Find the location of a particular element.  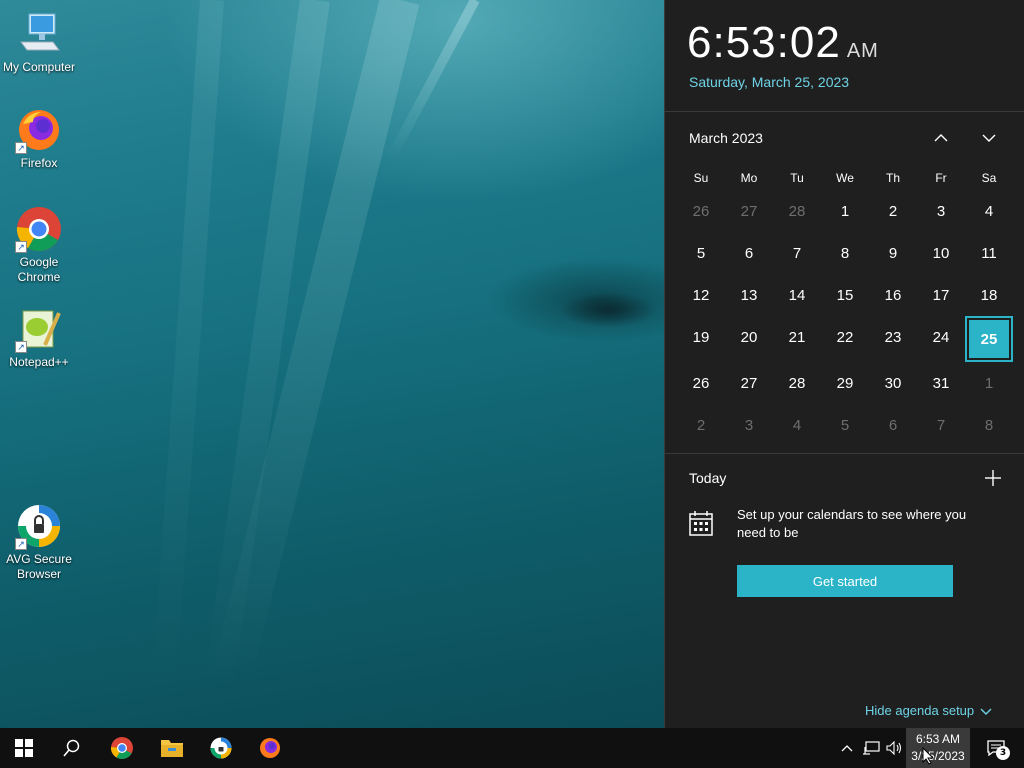

calendar-day: 24 is located at coordinates (941, 337).